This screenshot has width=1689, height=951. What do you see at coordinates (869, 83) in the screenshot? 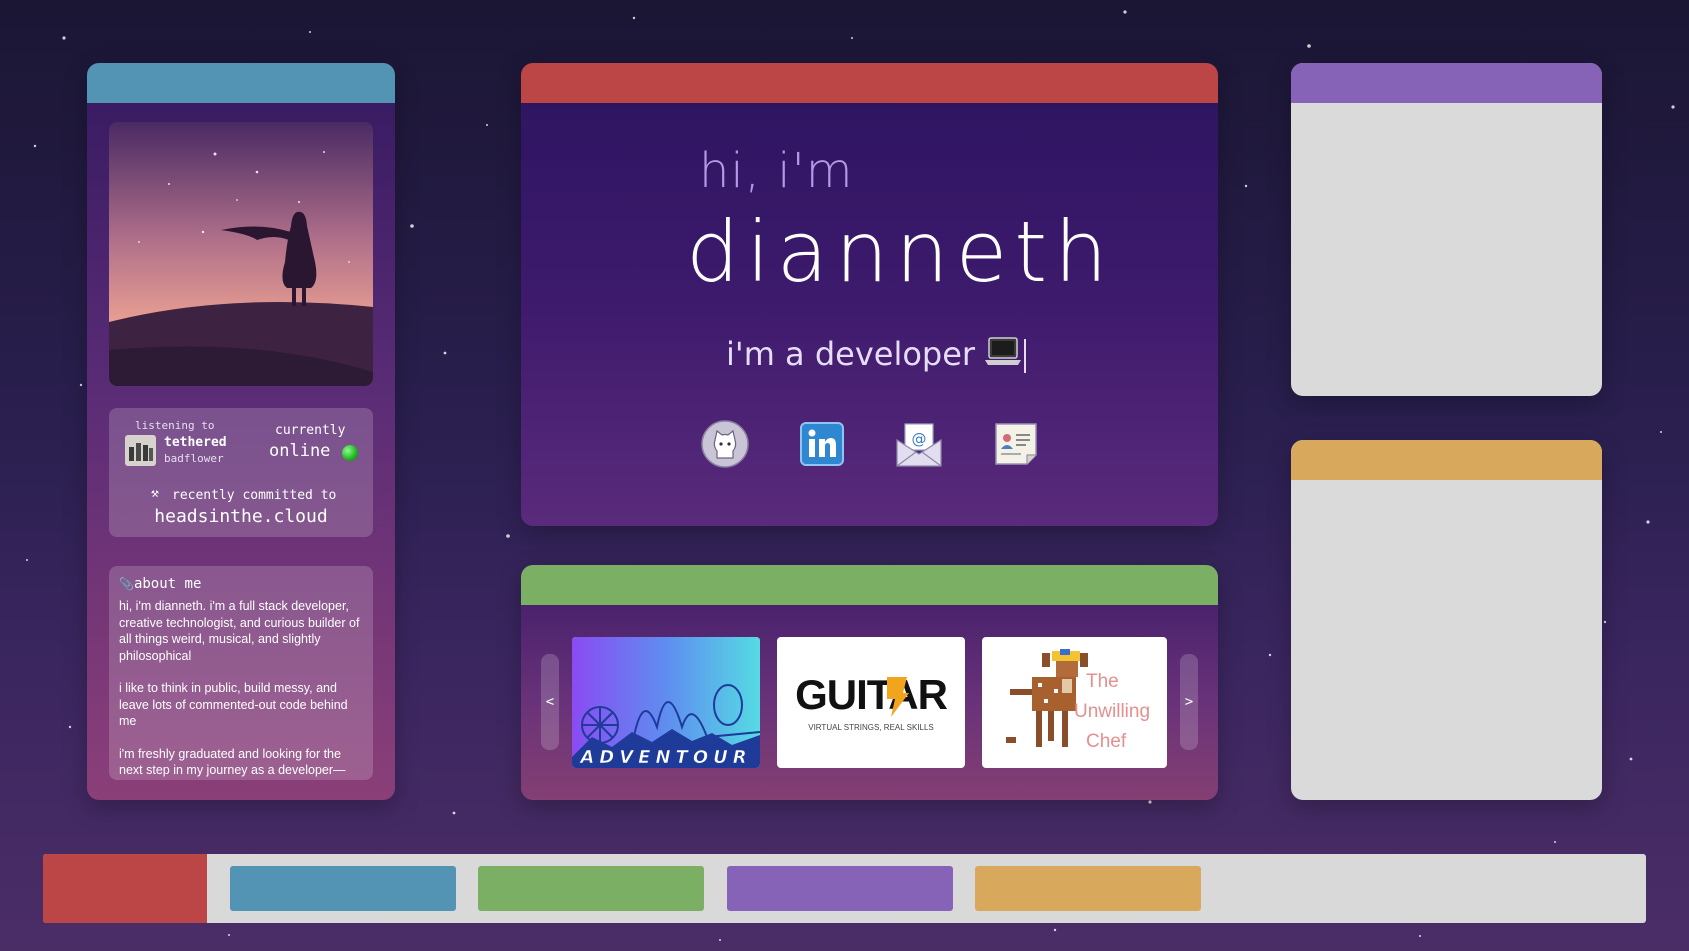
I see `hero-window-titlebar` at bounding box center [869, 83].